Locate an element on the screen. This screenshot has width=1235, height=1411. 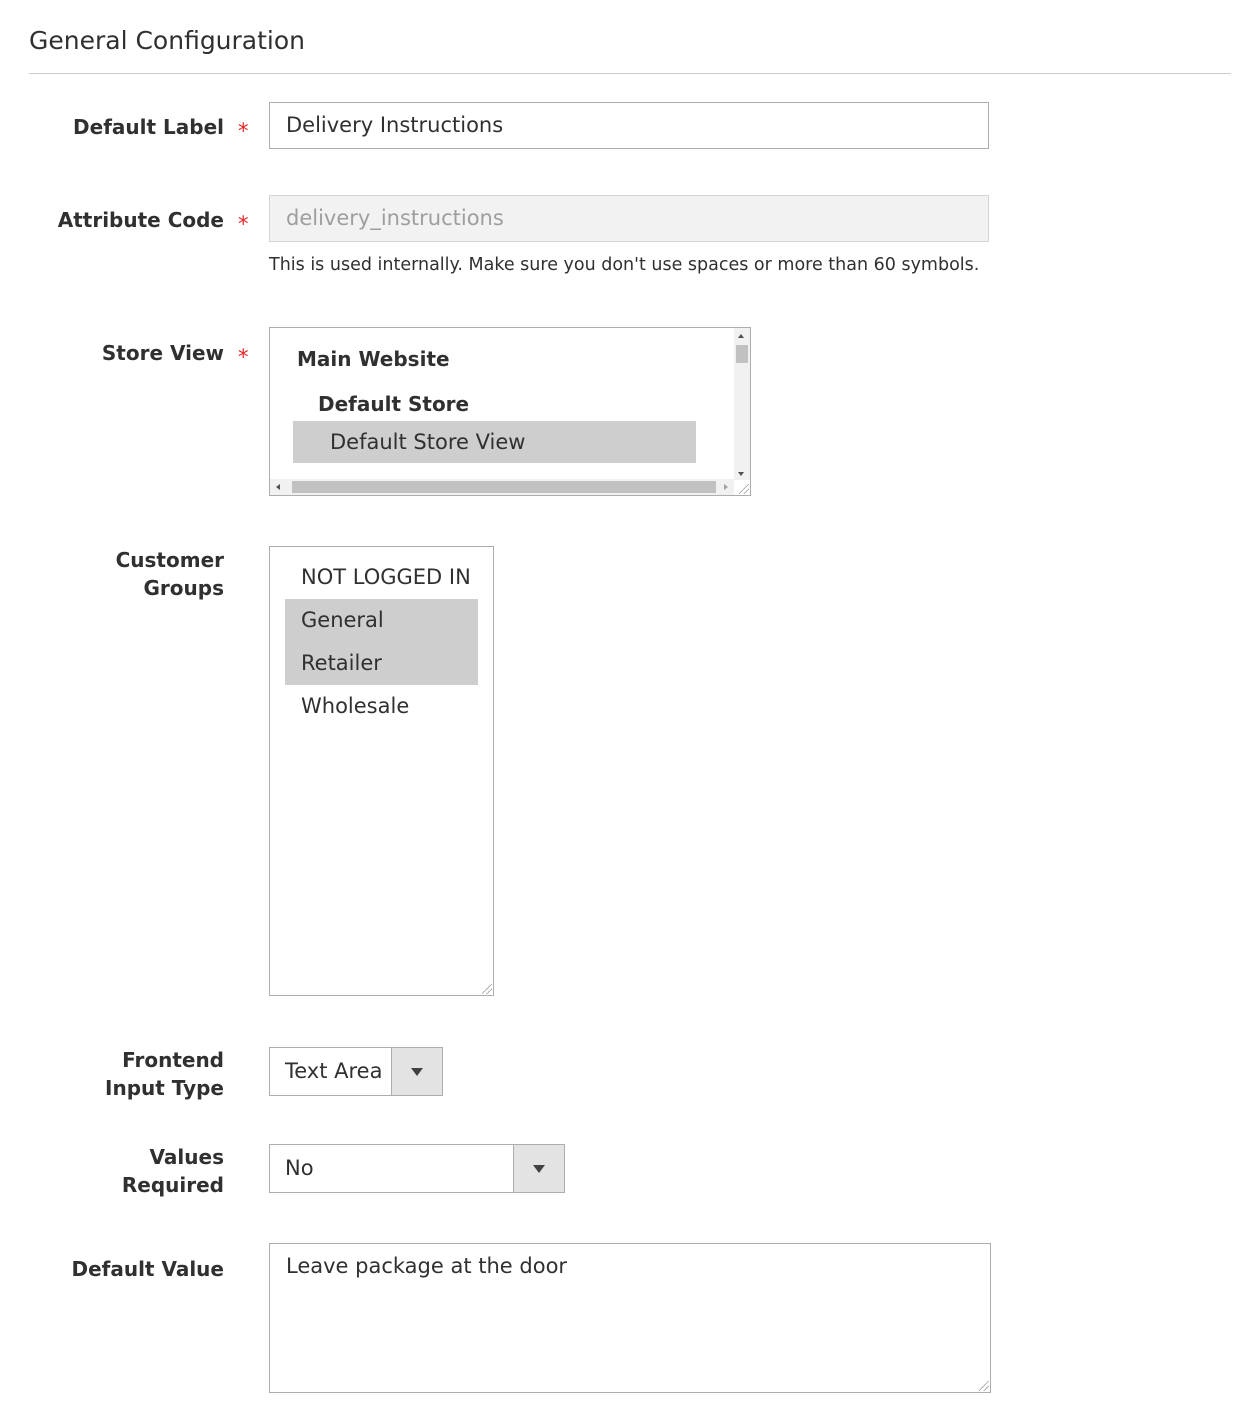
horizontal-scroll-thumb is located at coordinates (504, 487).